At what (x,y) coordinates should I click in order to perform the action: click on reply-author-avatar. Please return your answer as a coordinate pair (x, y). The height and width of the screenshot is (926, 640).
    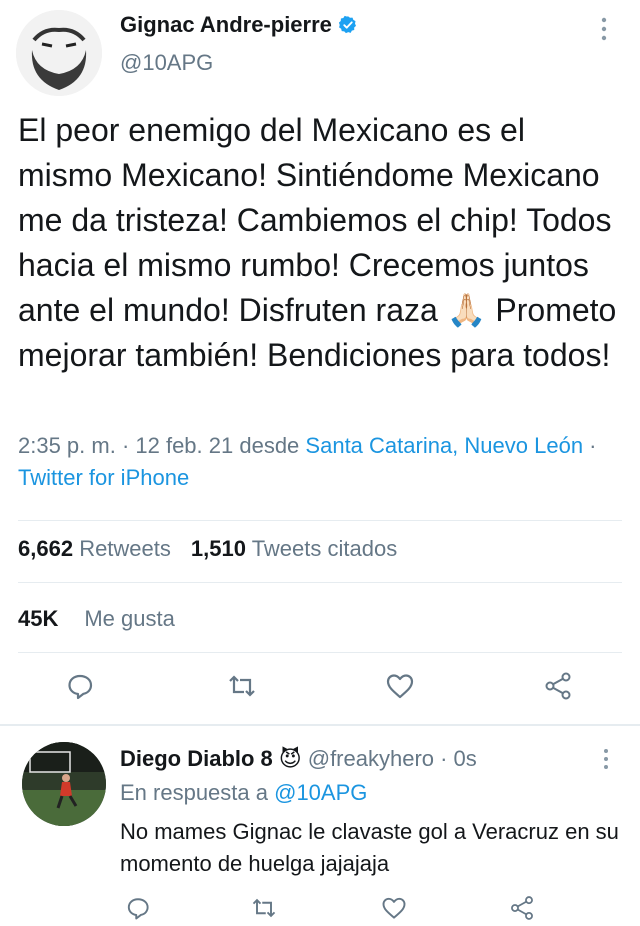
    Looking at the image, I should click on (64, 784).